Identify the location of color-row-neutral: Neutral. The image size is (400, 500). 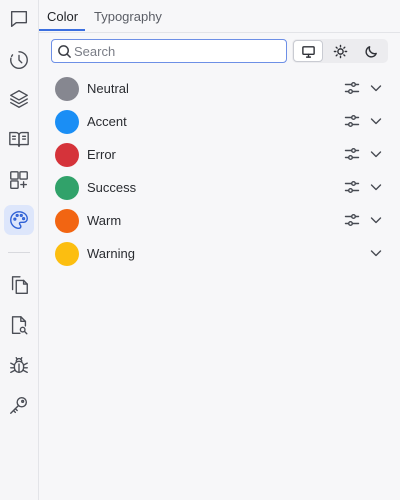
(219, 88).